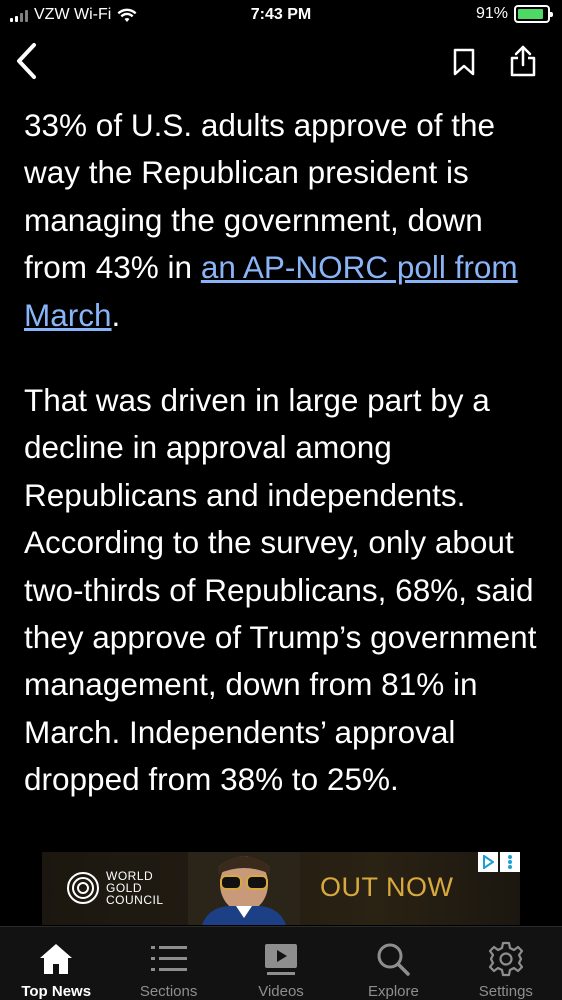 This screenshot has height=1000, width=562. I want to click on ad-logo-line: COUNCIL, so click(135, 900).